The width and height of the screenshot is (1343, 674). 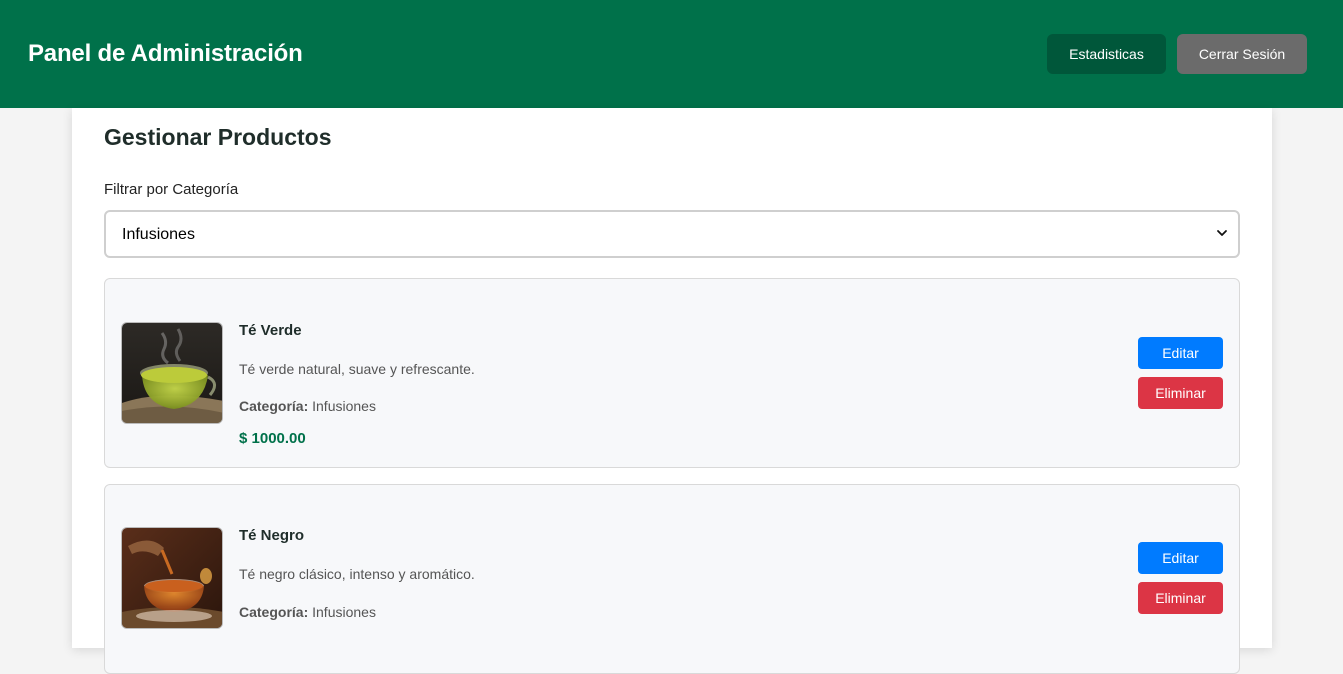 What do you see at coordinates (218, 137) in the screenshot?
I see `section-title: Gestionar Productos` at bounding box center [218, 137].